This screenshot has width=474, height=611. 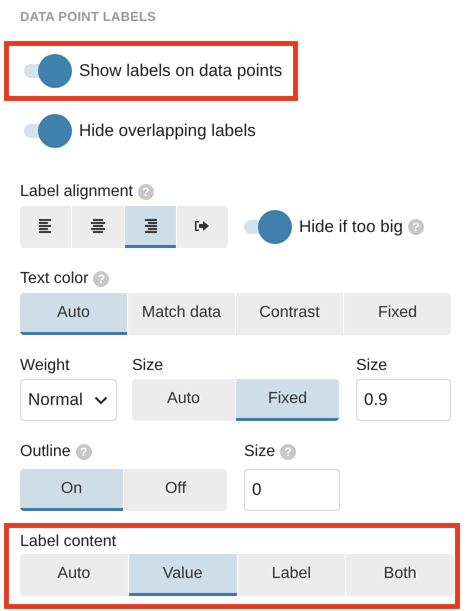 I want to click on segment-button: Match data, so click(x=181, y=314).